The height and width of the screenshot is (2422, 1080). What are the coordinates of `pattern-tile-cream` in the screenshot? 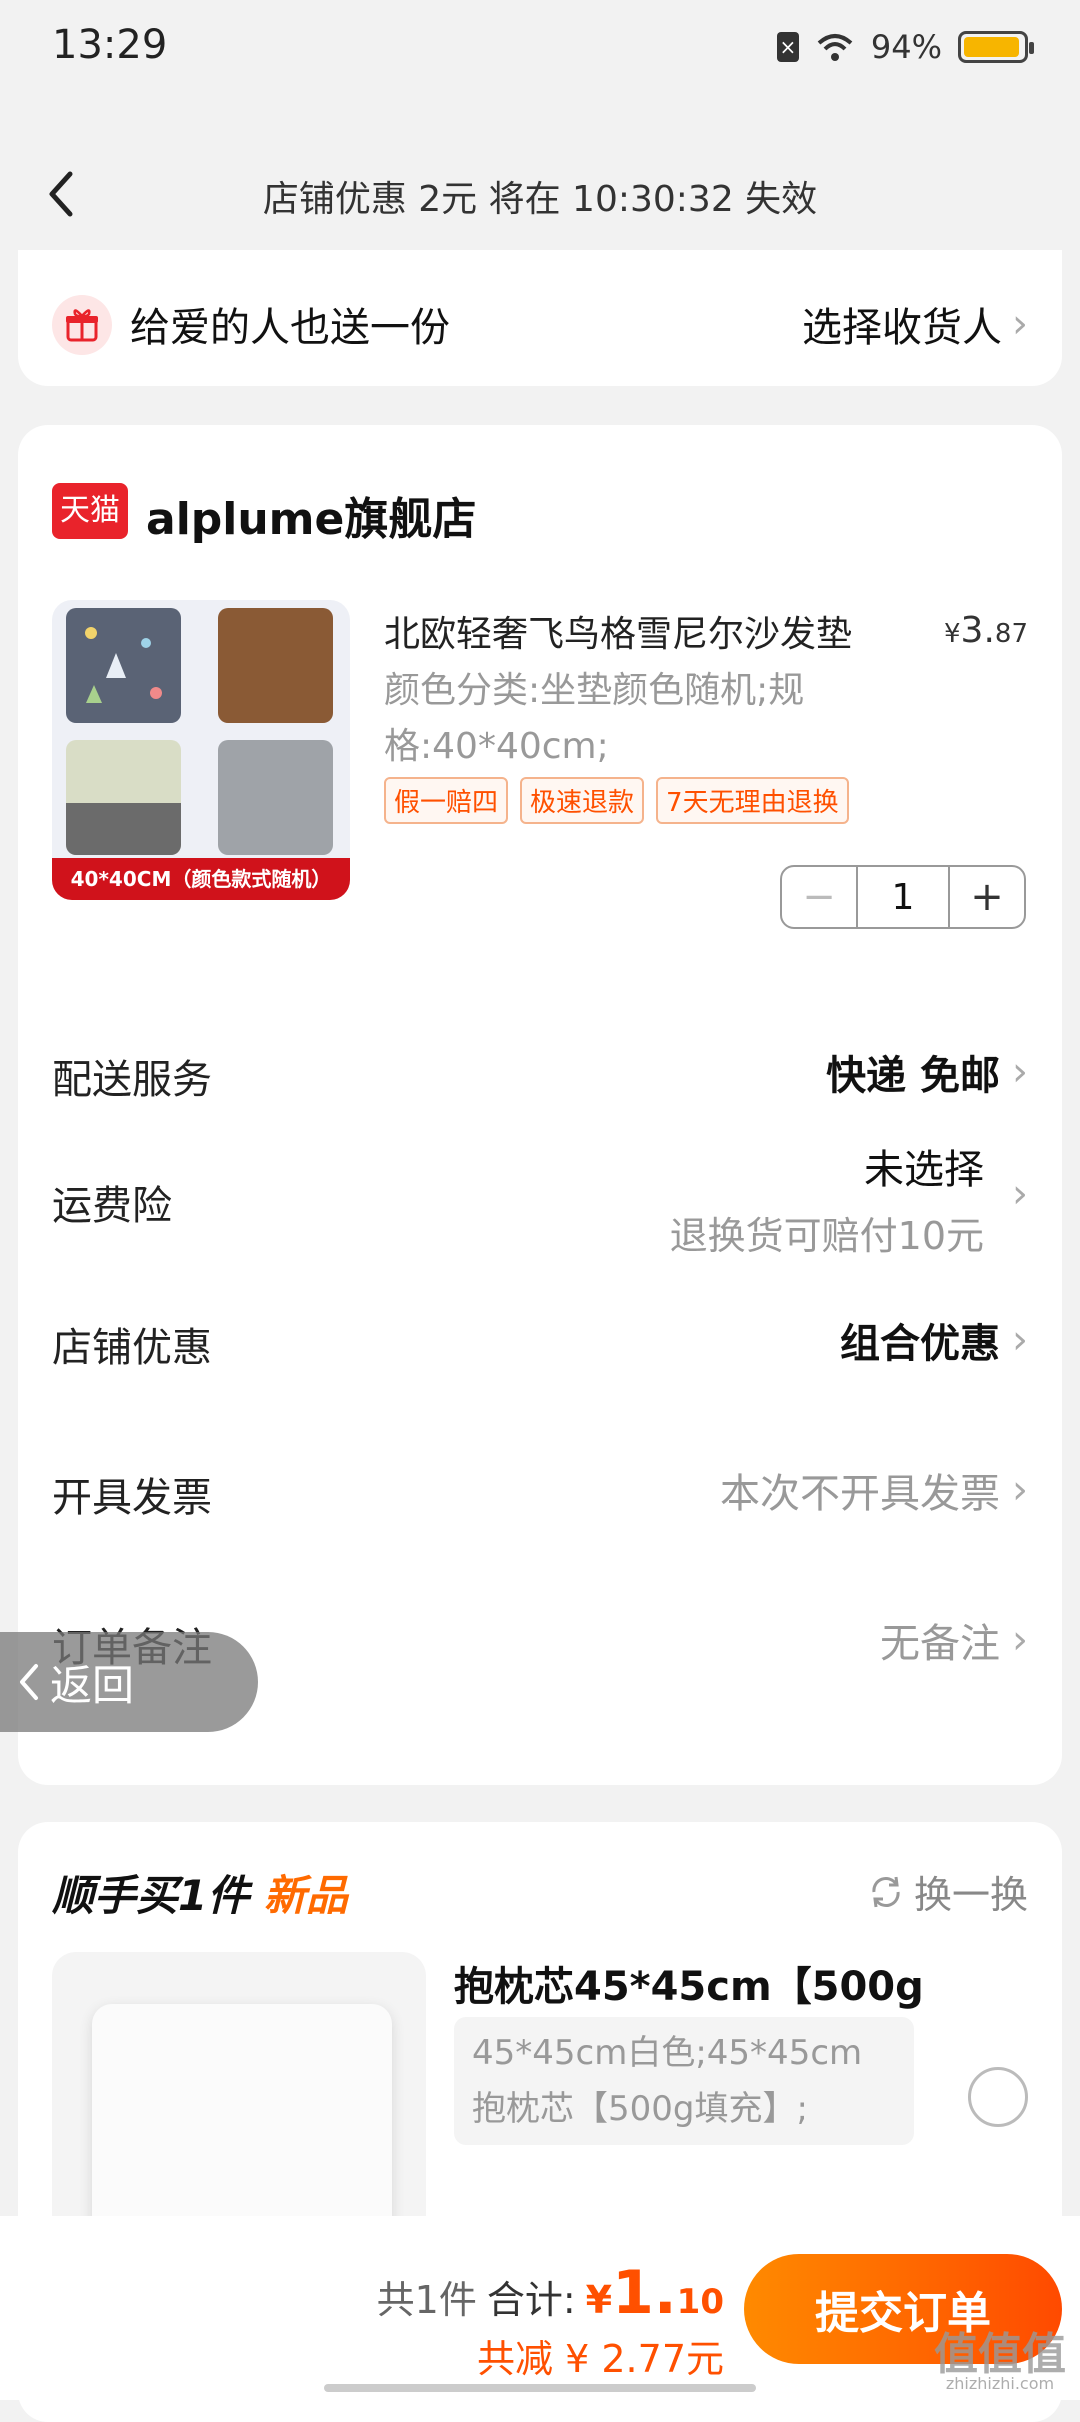 It's located at (123, 797).